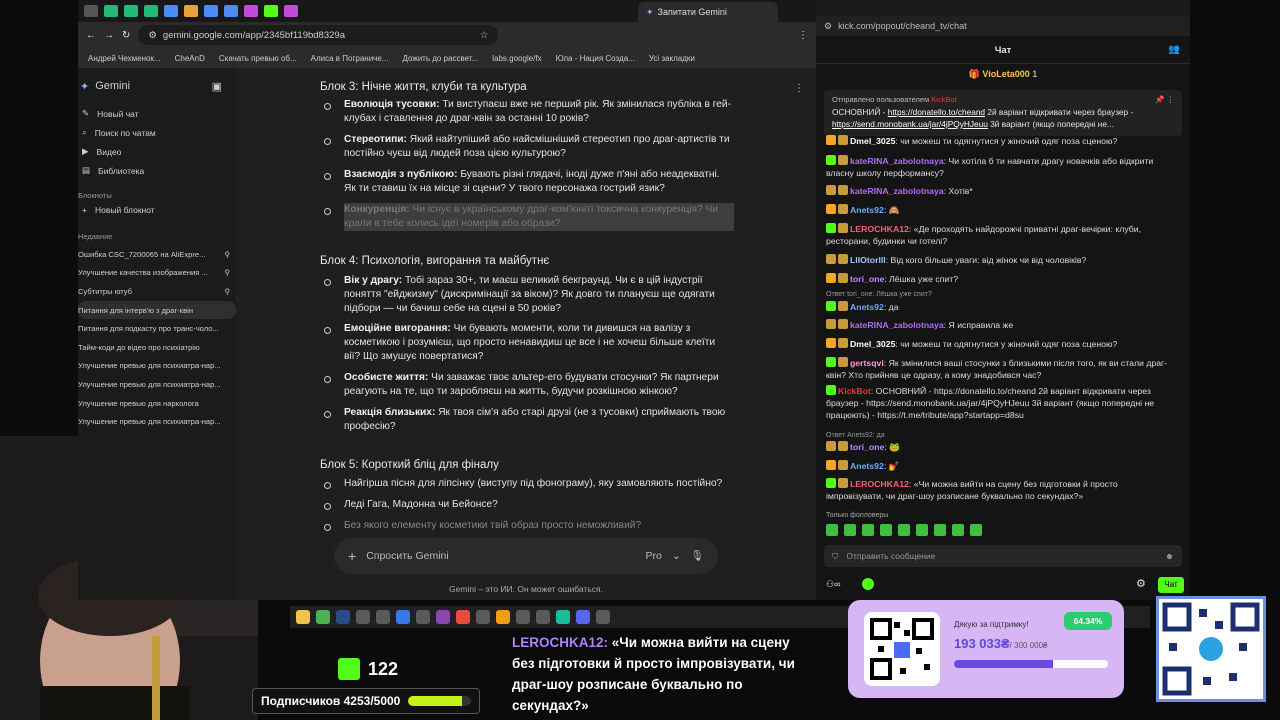 The height and width of the screenshot is (720, 1280). Describe the element at coordinates (484, 35) in the screenshot. I see `bookmark-star-icon: ☆` at that location.